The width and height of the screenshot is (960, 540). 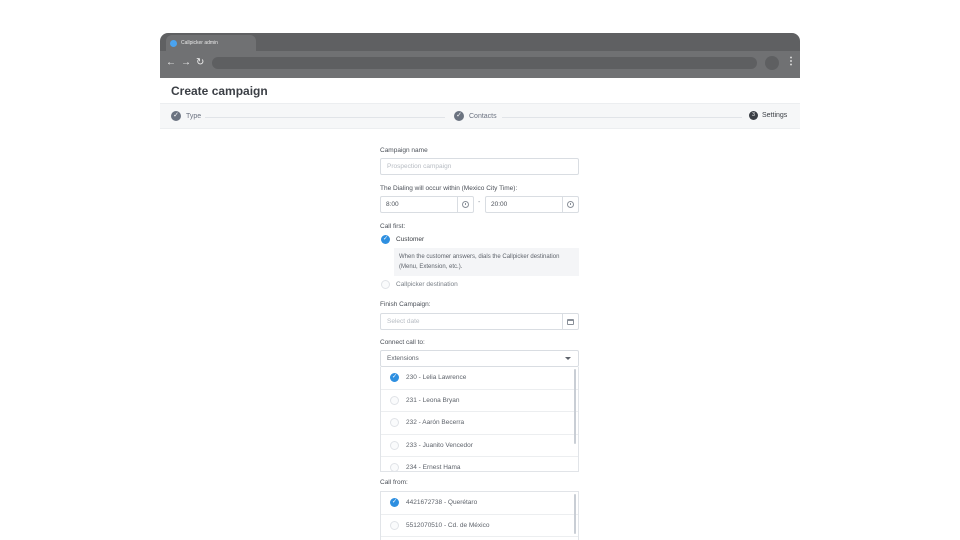 What do you see at coordinates (479, 446) in the screenshot?
I see `list-item: 233 - Juanito Vencedor` at bounding box center [479, 446].